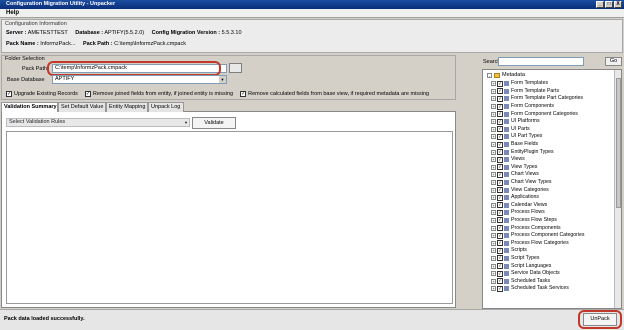  Describe the element at coordinates (489, 75) in the screenshot. I see `collapse-icon: -` at that location.